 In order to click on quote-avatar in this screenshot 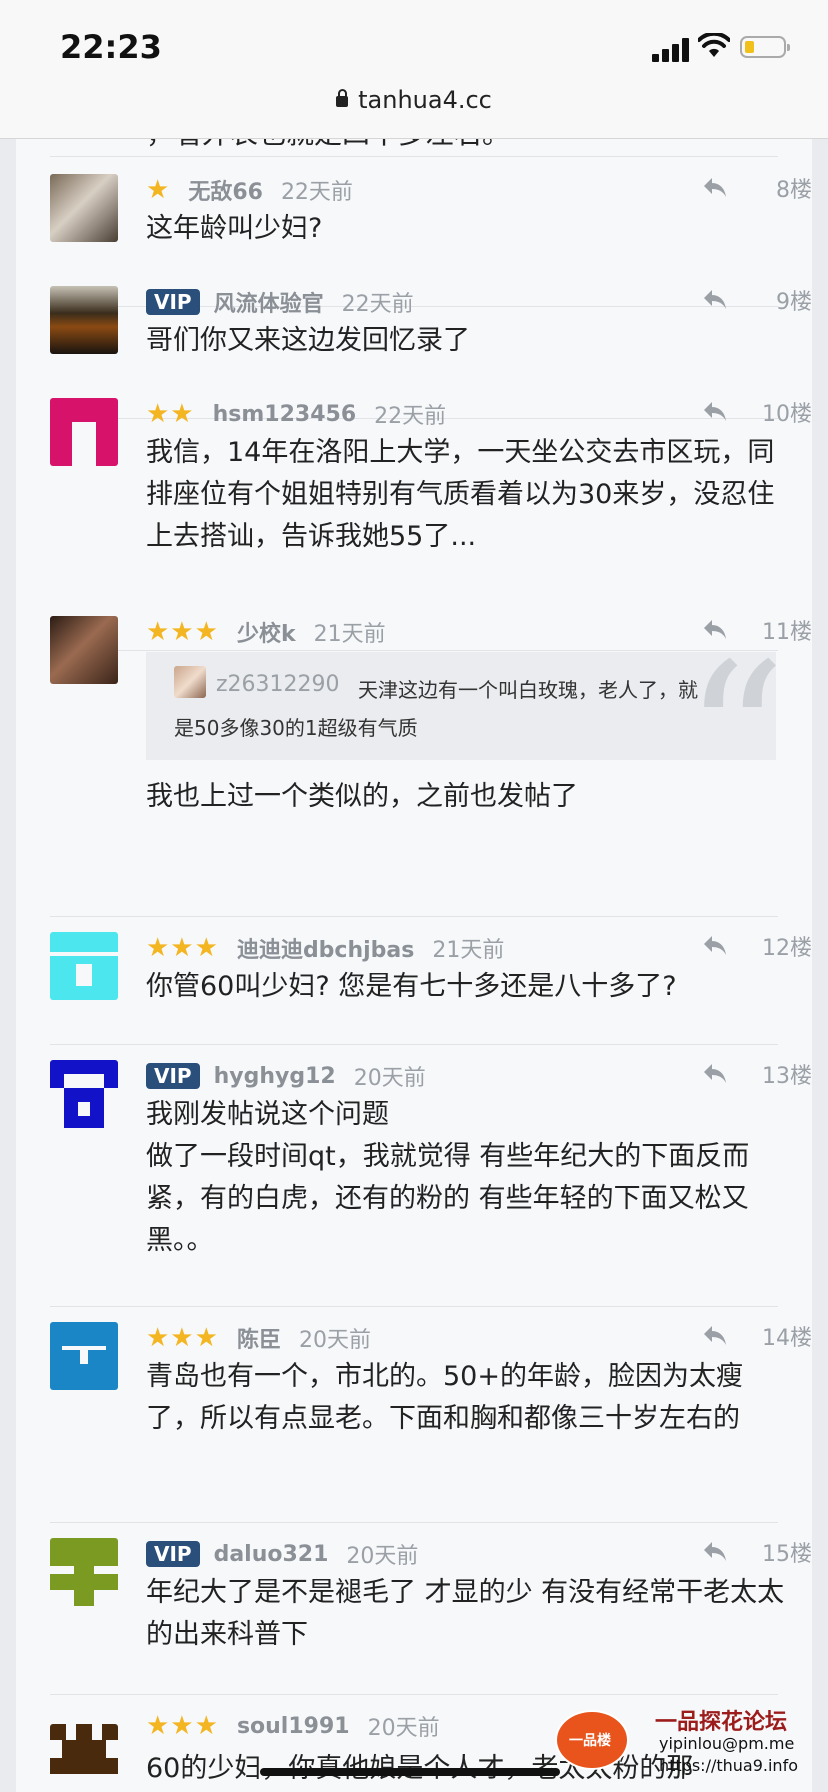, I will do `click(190, 682)`.